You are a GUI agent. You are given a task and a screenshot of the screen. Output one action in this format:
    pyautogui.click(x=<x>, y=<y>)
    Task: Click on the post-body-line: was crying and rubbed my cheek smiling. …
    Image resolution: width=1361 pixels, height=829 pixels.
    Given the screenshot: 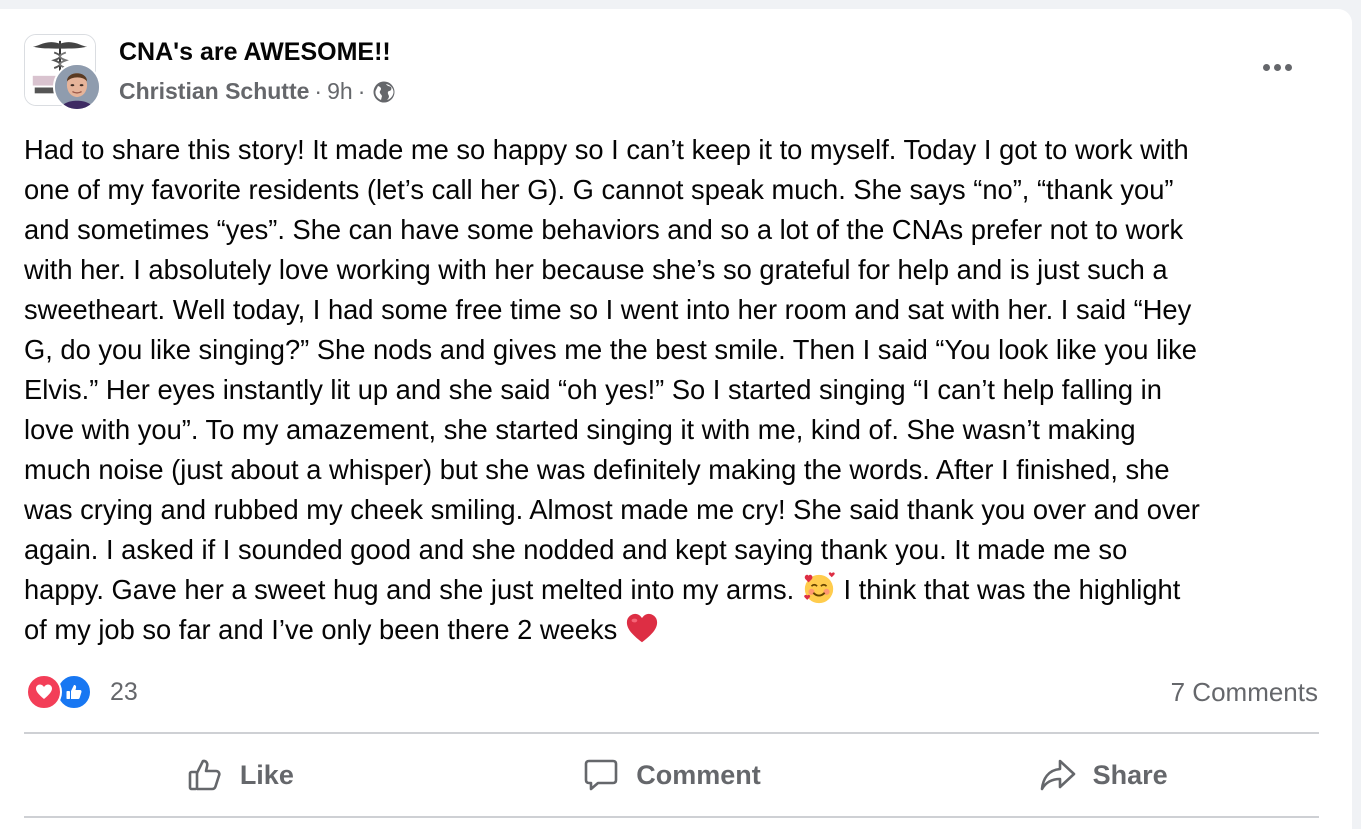 What is the action you would take?
    pyautogui.click(x=612, y=509)
    